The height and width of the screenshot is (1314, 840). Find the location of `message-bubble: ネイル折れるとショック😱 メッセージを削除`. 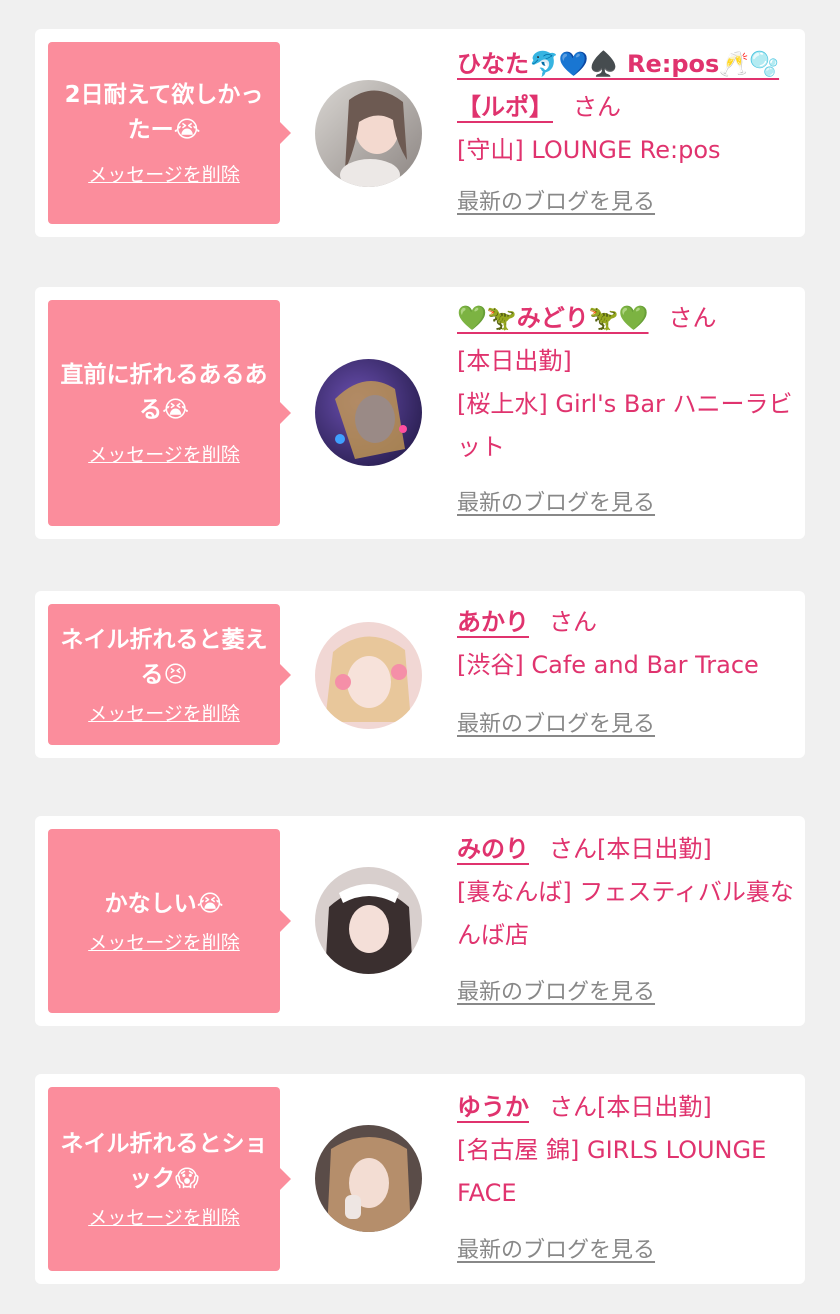

message-bubble: ネイル折れるとショック😱 メッセージを削除 is located at coordinates (169, 1179).